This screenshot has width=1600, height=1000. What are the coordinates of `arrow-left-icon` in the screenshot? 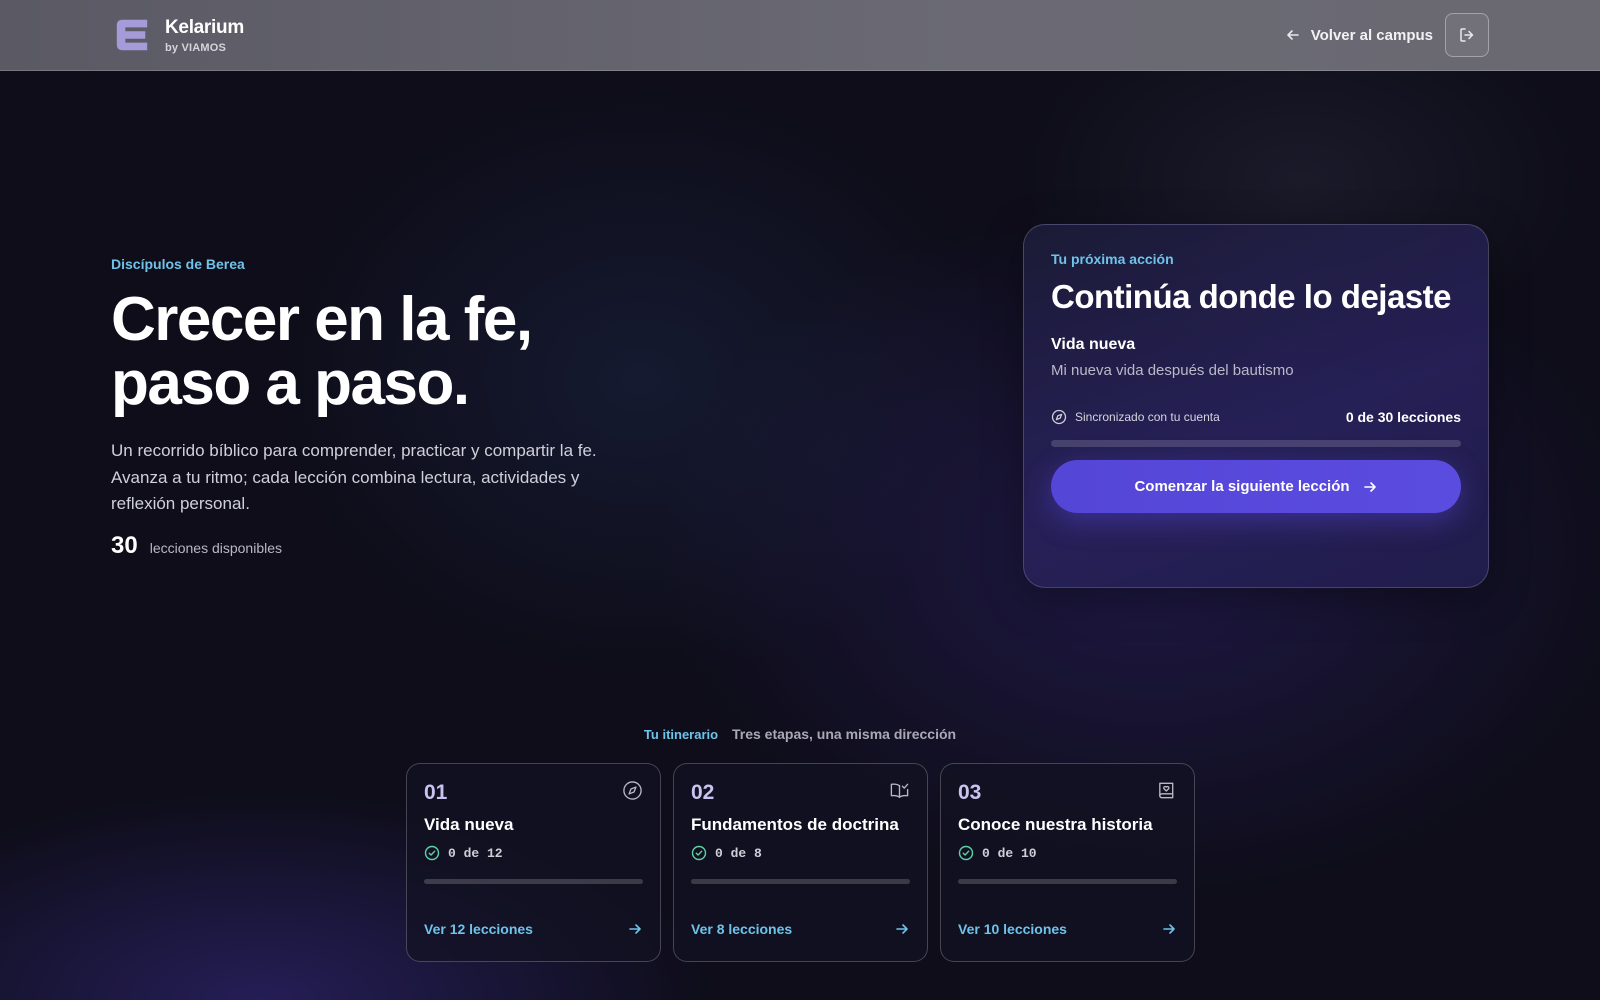 It's located at (1292, 35).